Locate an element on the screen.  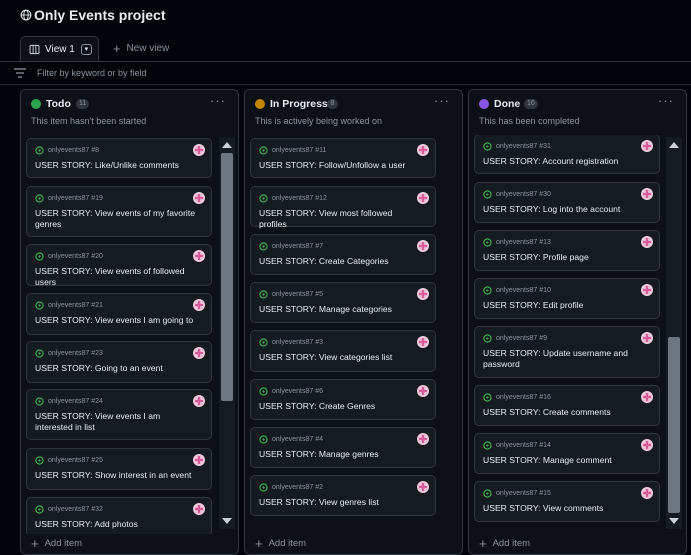
issue-reference: onlyevents87 #24 is located at coordinates (75, 401).